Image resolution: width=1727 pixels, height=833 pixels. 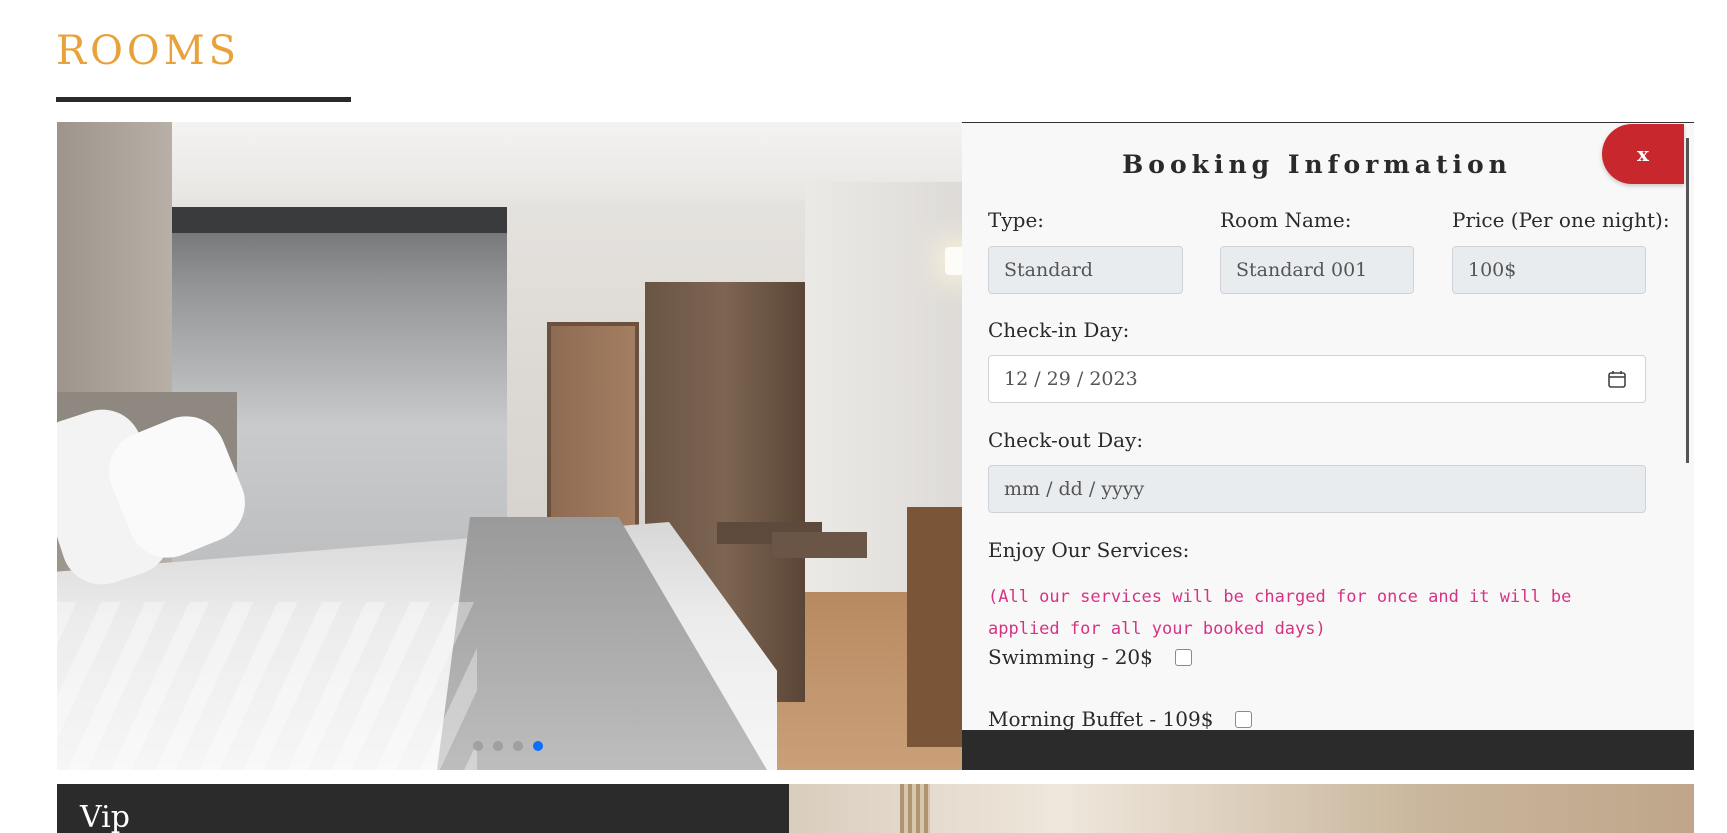 I want to click on service-item-morning-buffet: Morning Buffet - 109$, so click(x=1120, y=719).